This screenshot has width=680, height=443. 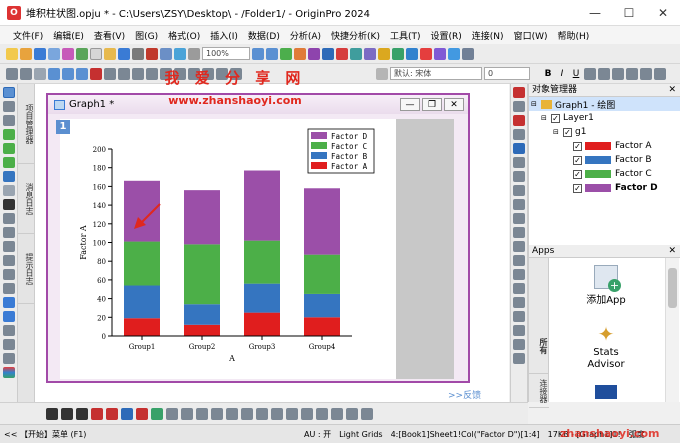 What do you see at coordinates (8, 274) in the screenshot?
I see `ellipse-tool-icon` at bounding box center [8, 274].